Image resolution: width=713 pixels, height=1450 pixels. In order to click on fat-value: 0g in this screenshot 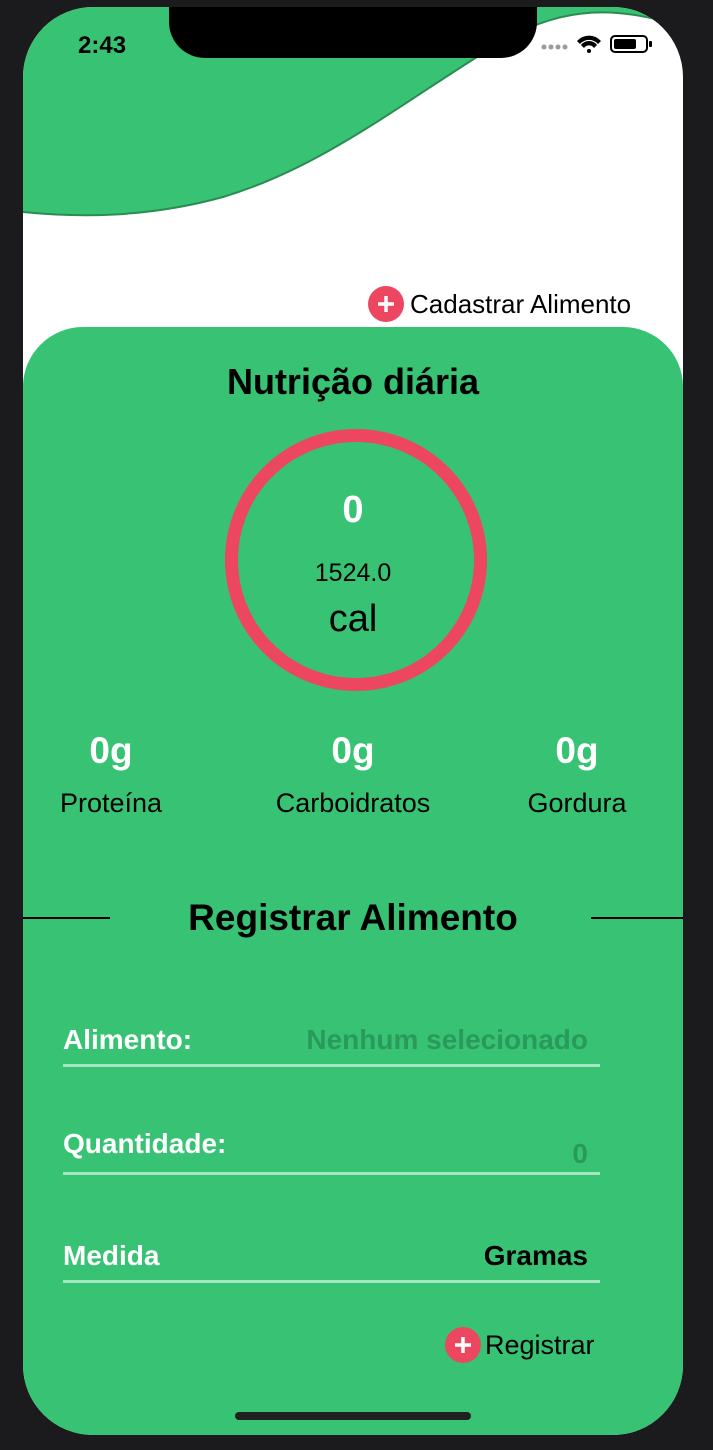, I will do `click(577, 750)`.